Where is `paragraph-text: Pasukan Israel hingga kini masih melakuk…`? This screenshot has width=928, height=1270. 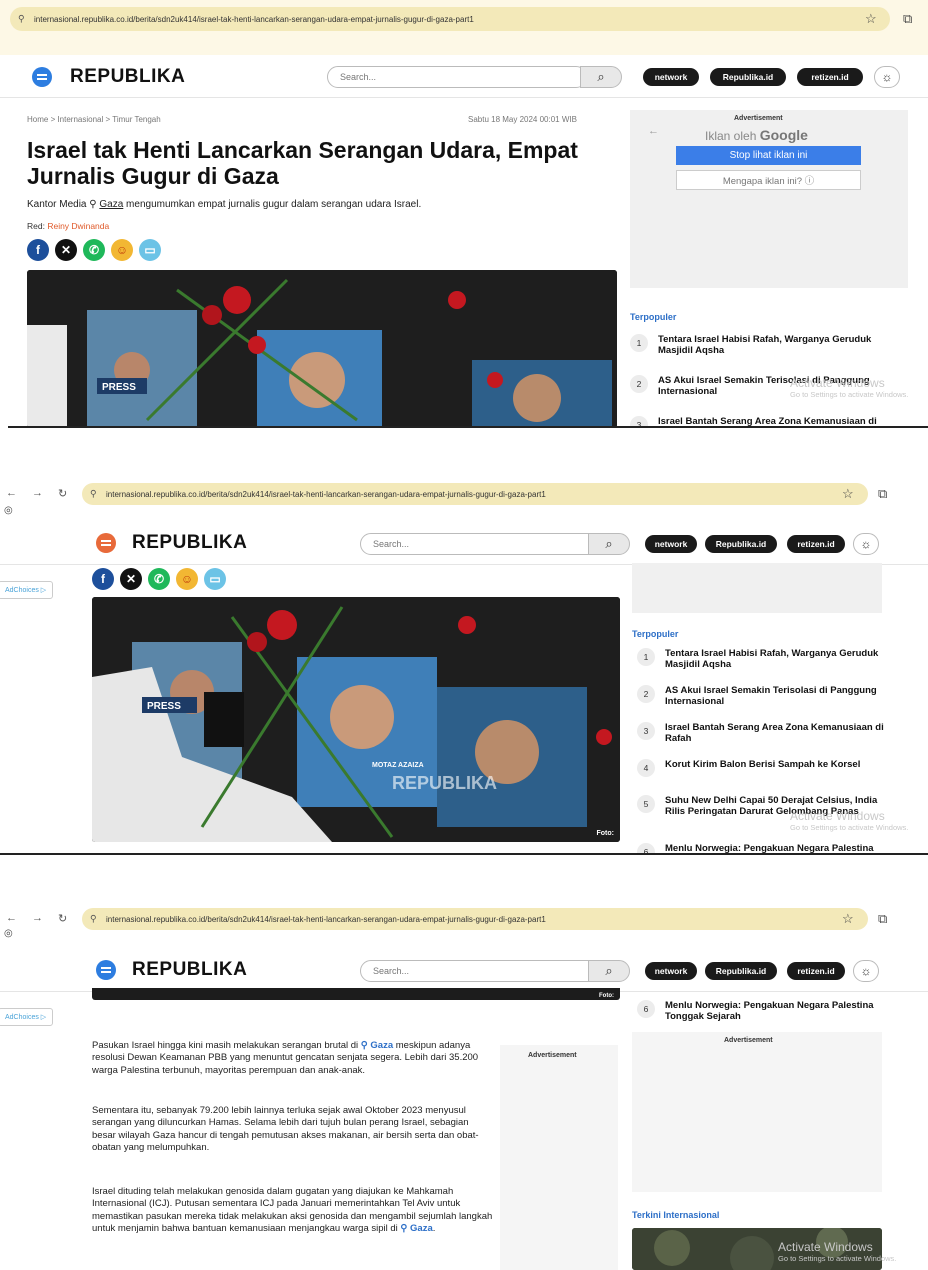 paragraph-text: Pasukan Israel hingga kini masih melakuk… is located at coordinates (226, 1045).